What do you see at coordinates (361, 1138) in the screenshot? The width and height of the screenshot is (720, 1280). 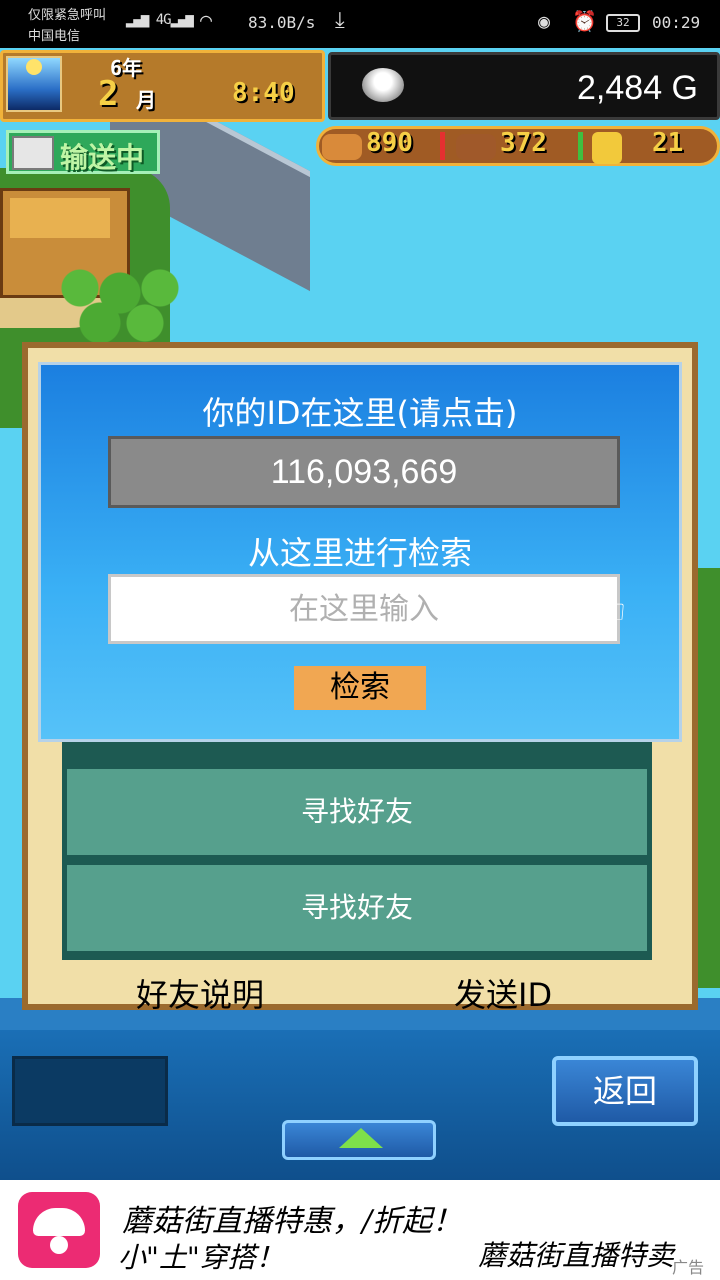 I see `up-arrow-icon` at bounding box center [361, 1138].